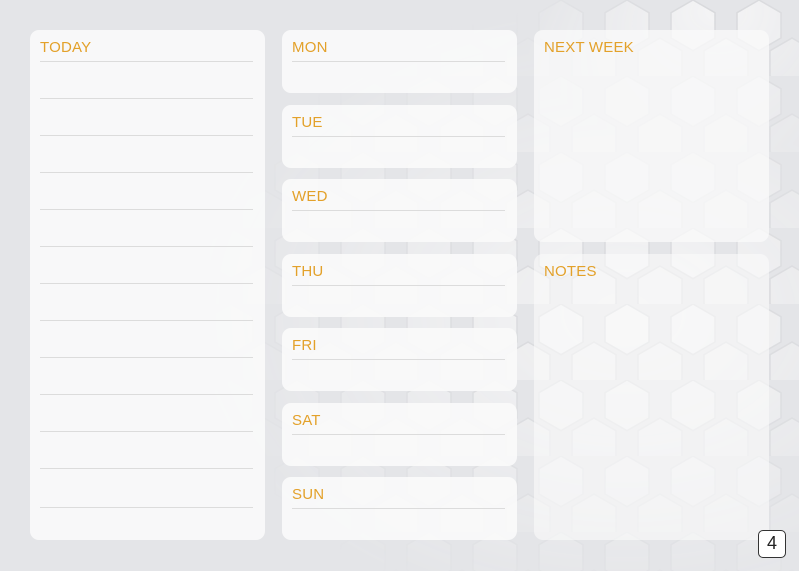 This screenshot has height=571, width=799. Describe the element at coordinates (772, 544) in the screenshot. I see `page-number-badge: 4` at that location.